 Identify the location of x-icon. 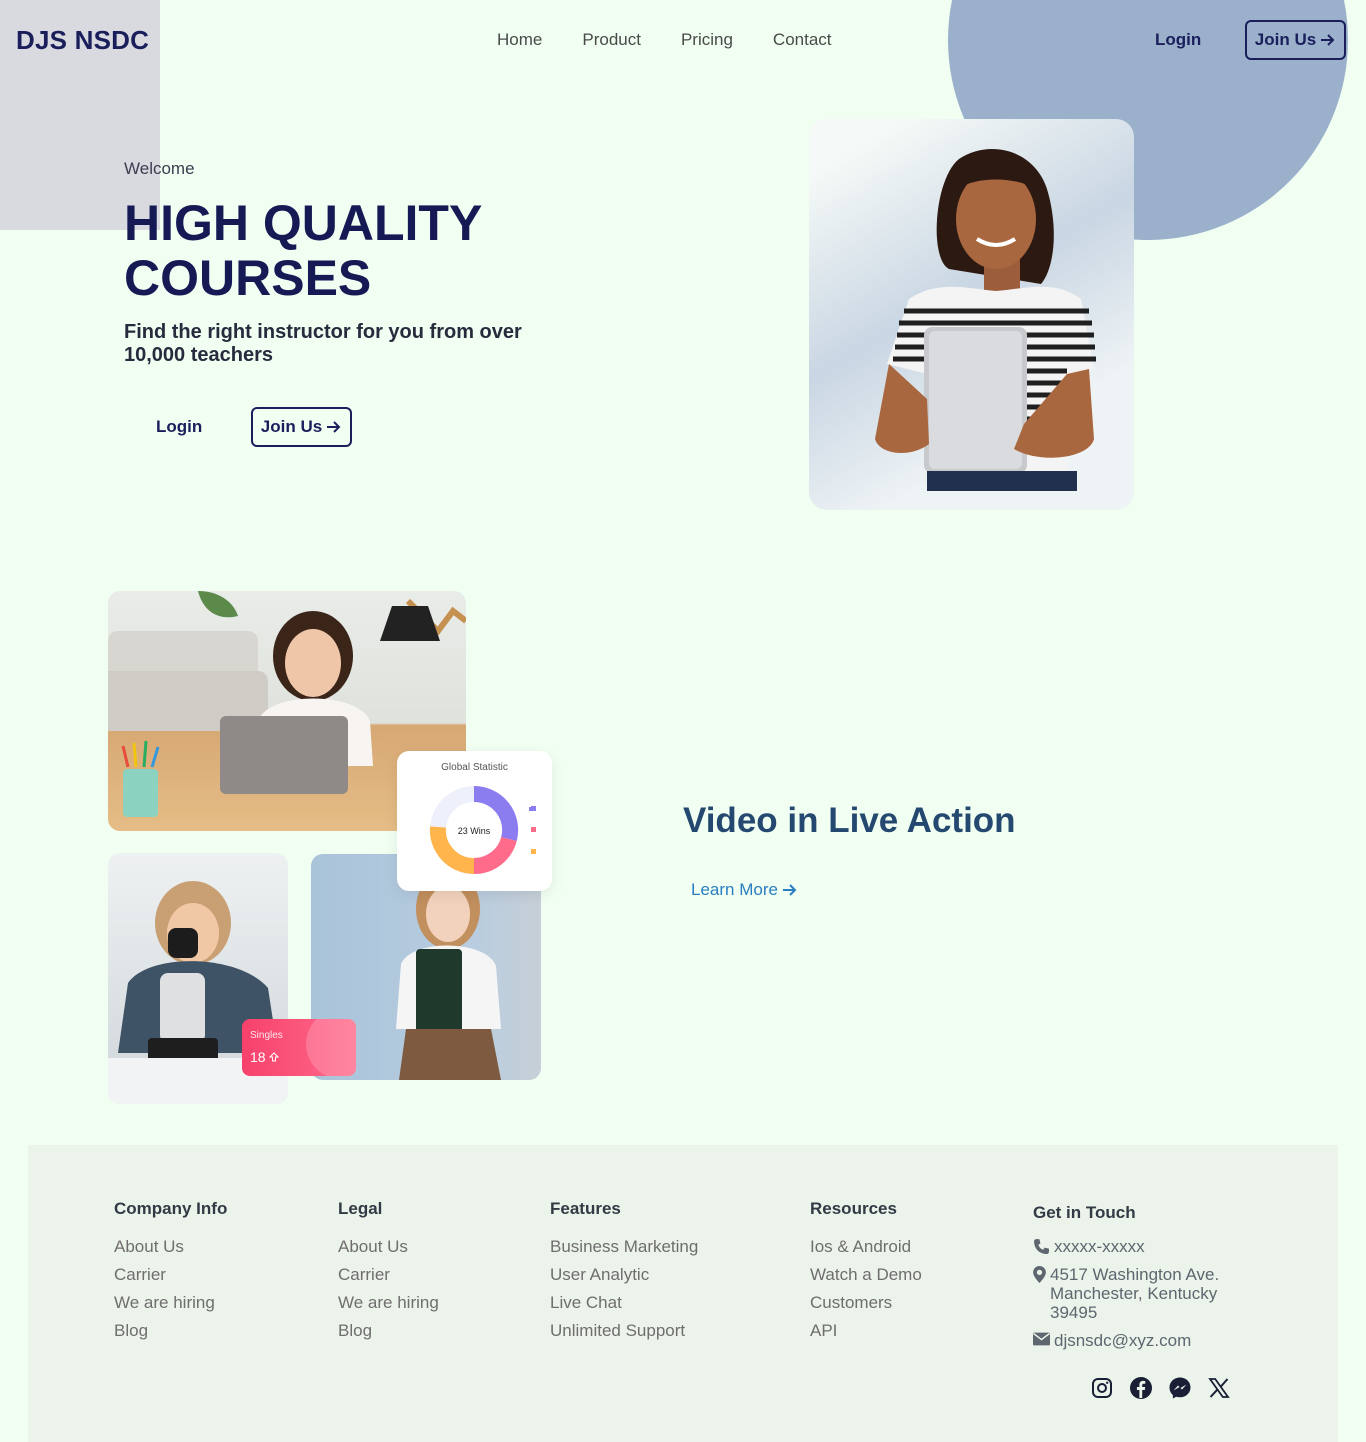
(1219, 1388).